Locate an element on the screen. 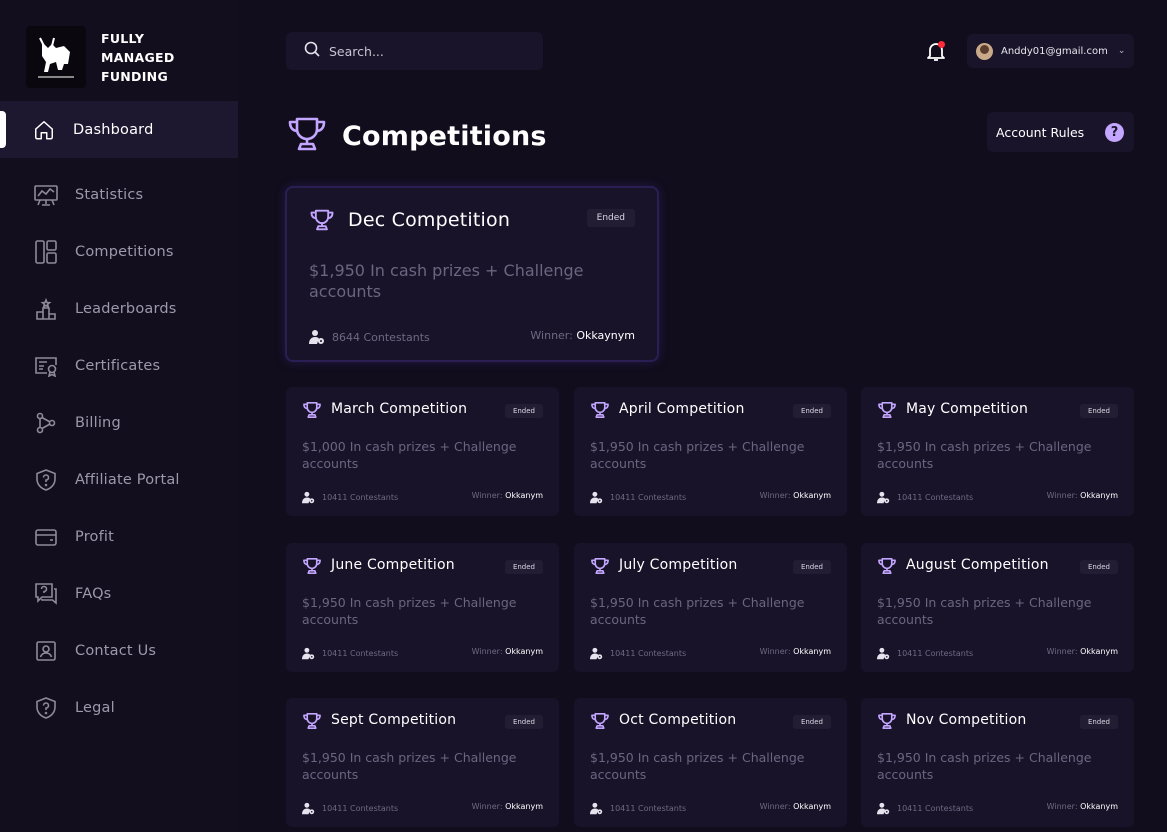 This screenshot has height=832, width=1167. sidebar-item-statistics: Statistics is located at coordinates (119, 194).